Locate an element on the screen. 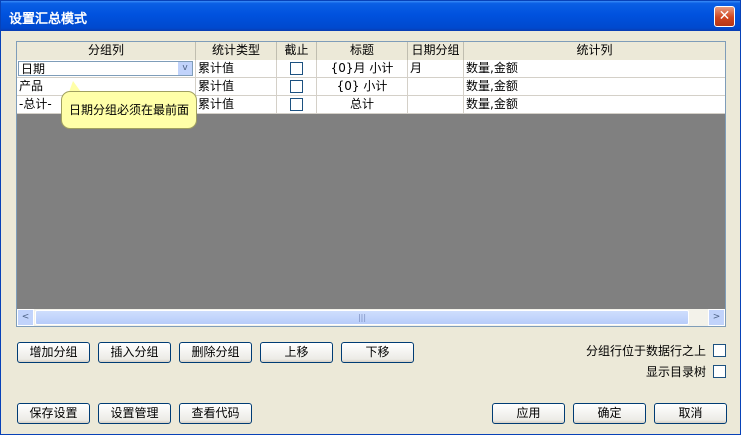 Image resolution: width=741 pixels, height=435 pixels. close-button: ✕ is located at coordinates (724, 16).